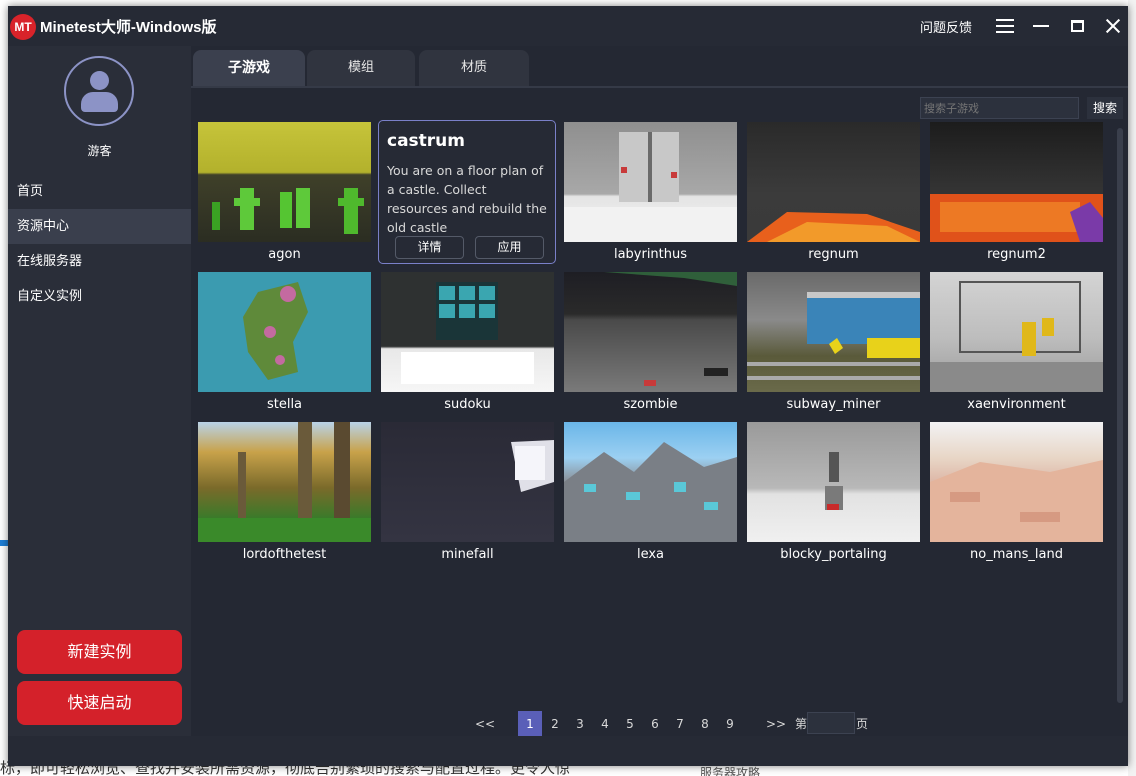  What do you see at coordinates (1016, 404) in the screenshot?
I see `game-name: xaenvironment` at bounding box center [1016, 404].